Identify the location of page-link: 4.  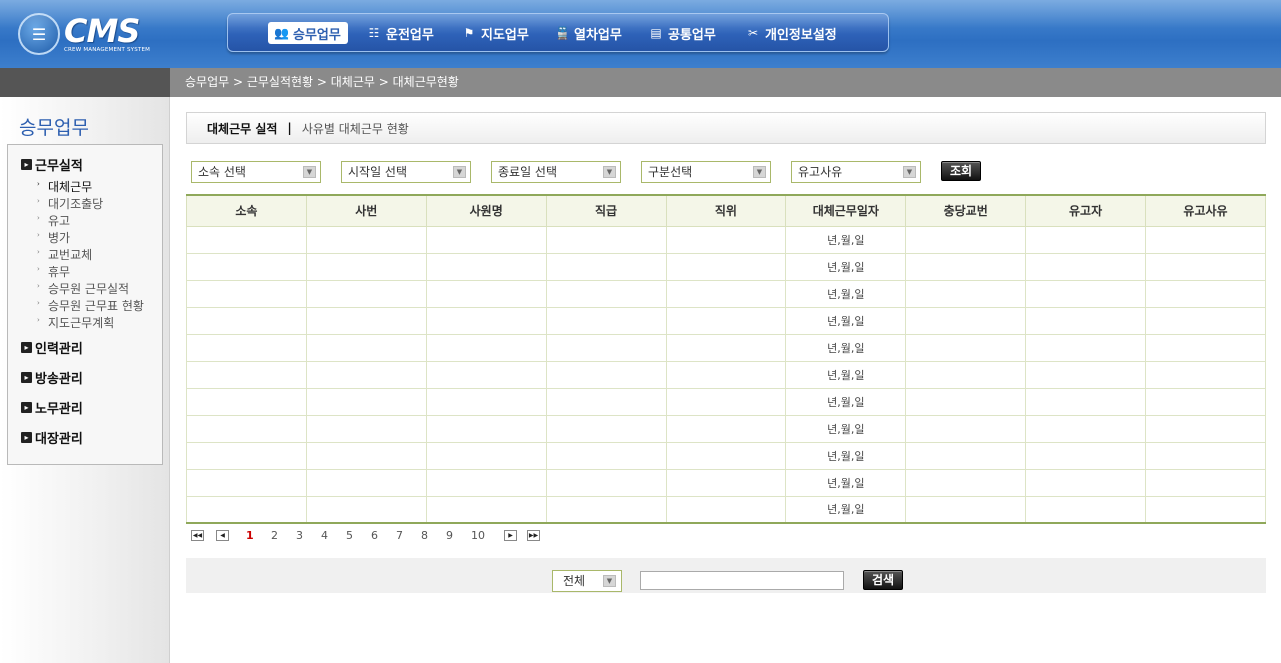
(324, 535).